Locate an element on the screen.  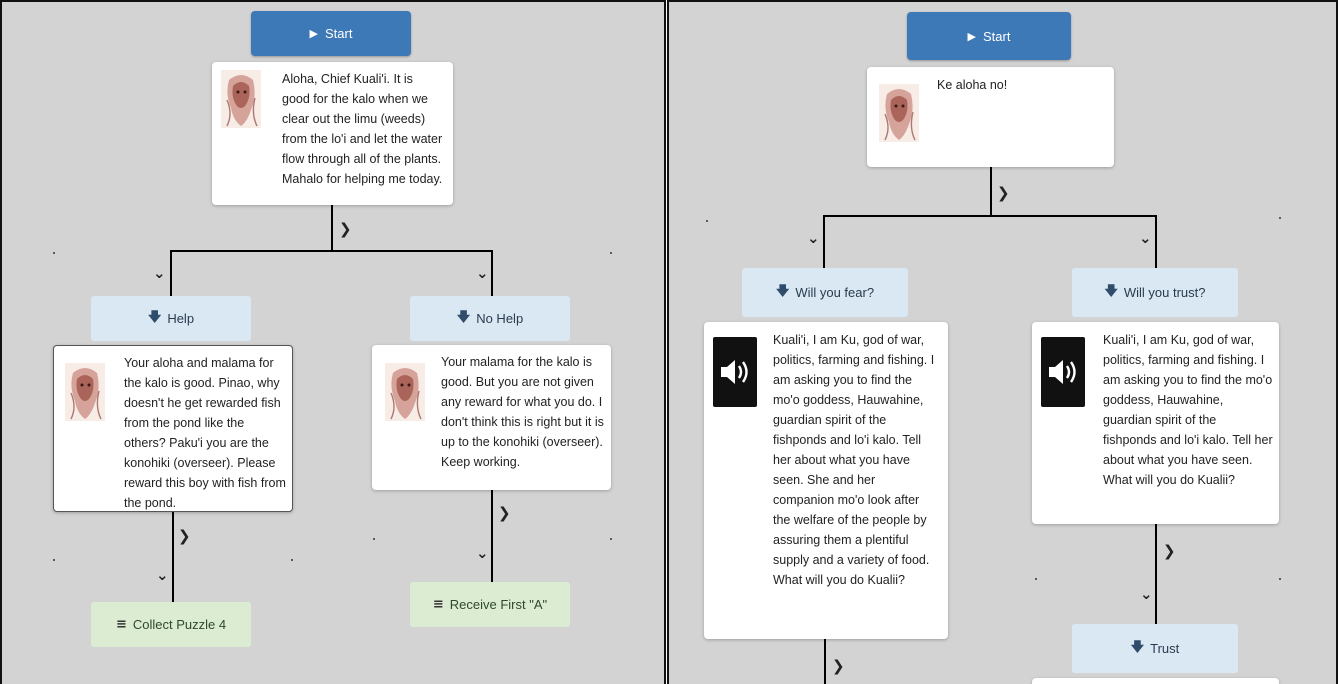
choice-label: Trust is located at coordinates (1165, 648).